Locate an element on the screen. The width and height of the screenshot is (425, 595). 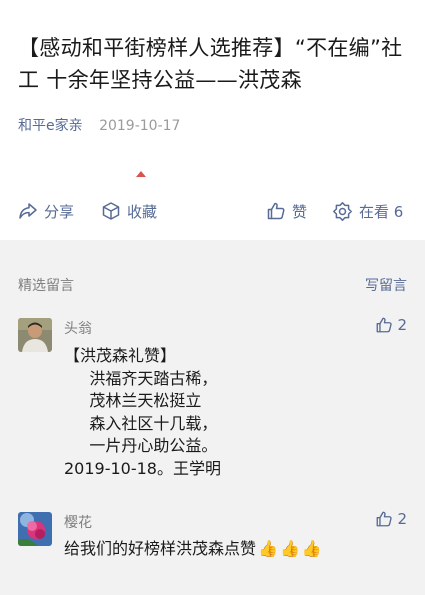
favorite-label: 收藏 is located at coordinates (142, 211).